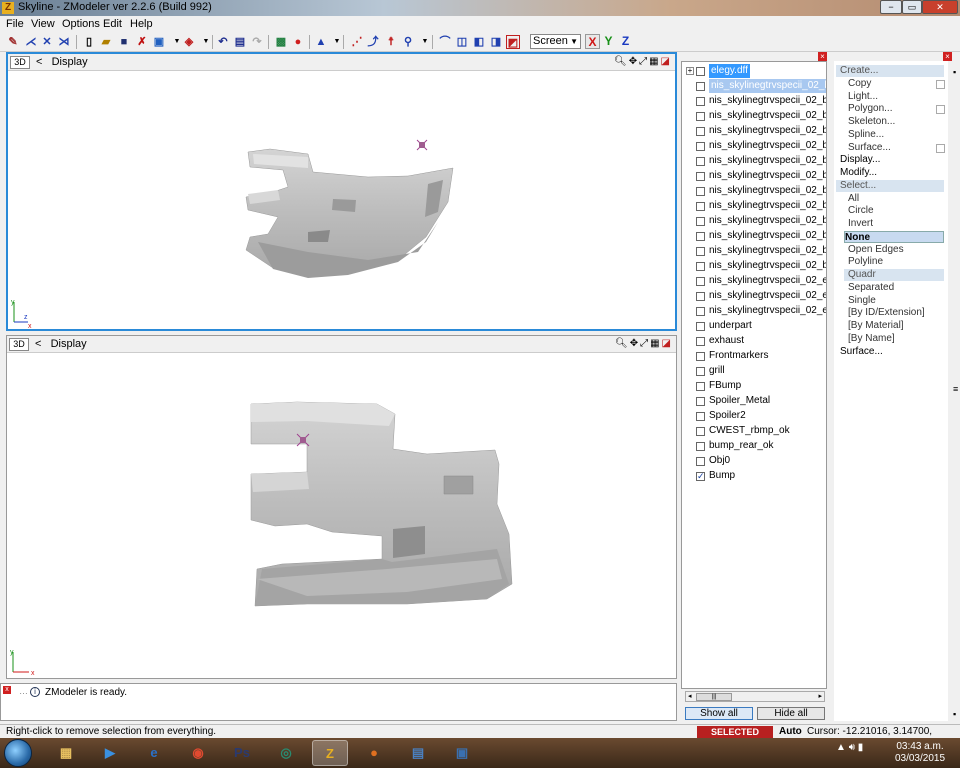 The image size is (960, 768). Describe the element at coordinates (425, 42) in the screenshot. I see `figure-dropdown-icon: ▼` at that location.